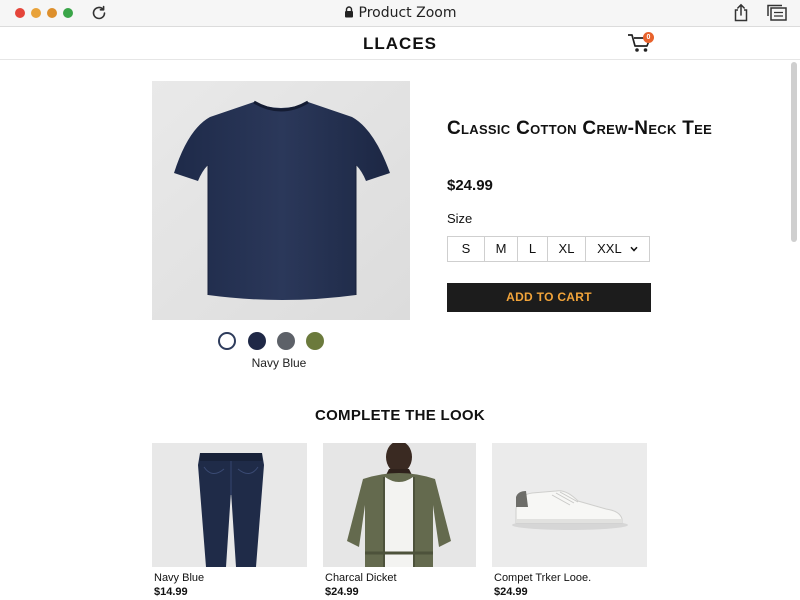 This screenshot has width=800, height=600. Describe the element at coordinates (361, 578) in the screenshot. I see `recommendation-name: Charcal Dicket` at that location.